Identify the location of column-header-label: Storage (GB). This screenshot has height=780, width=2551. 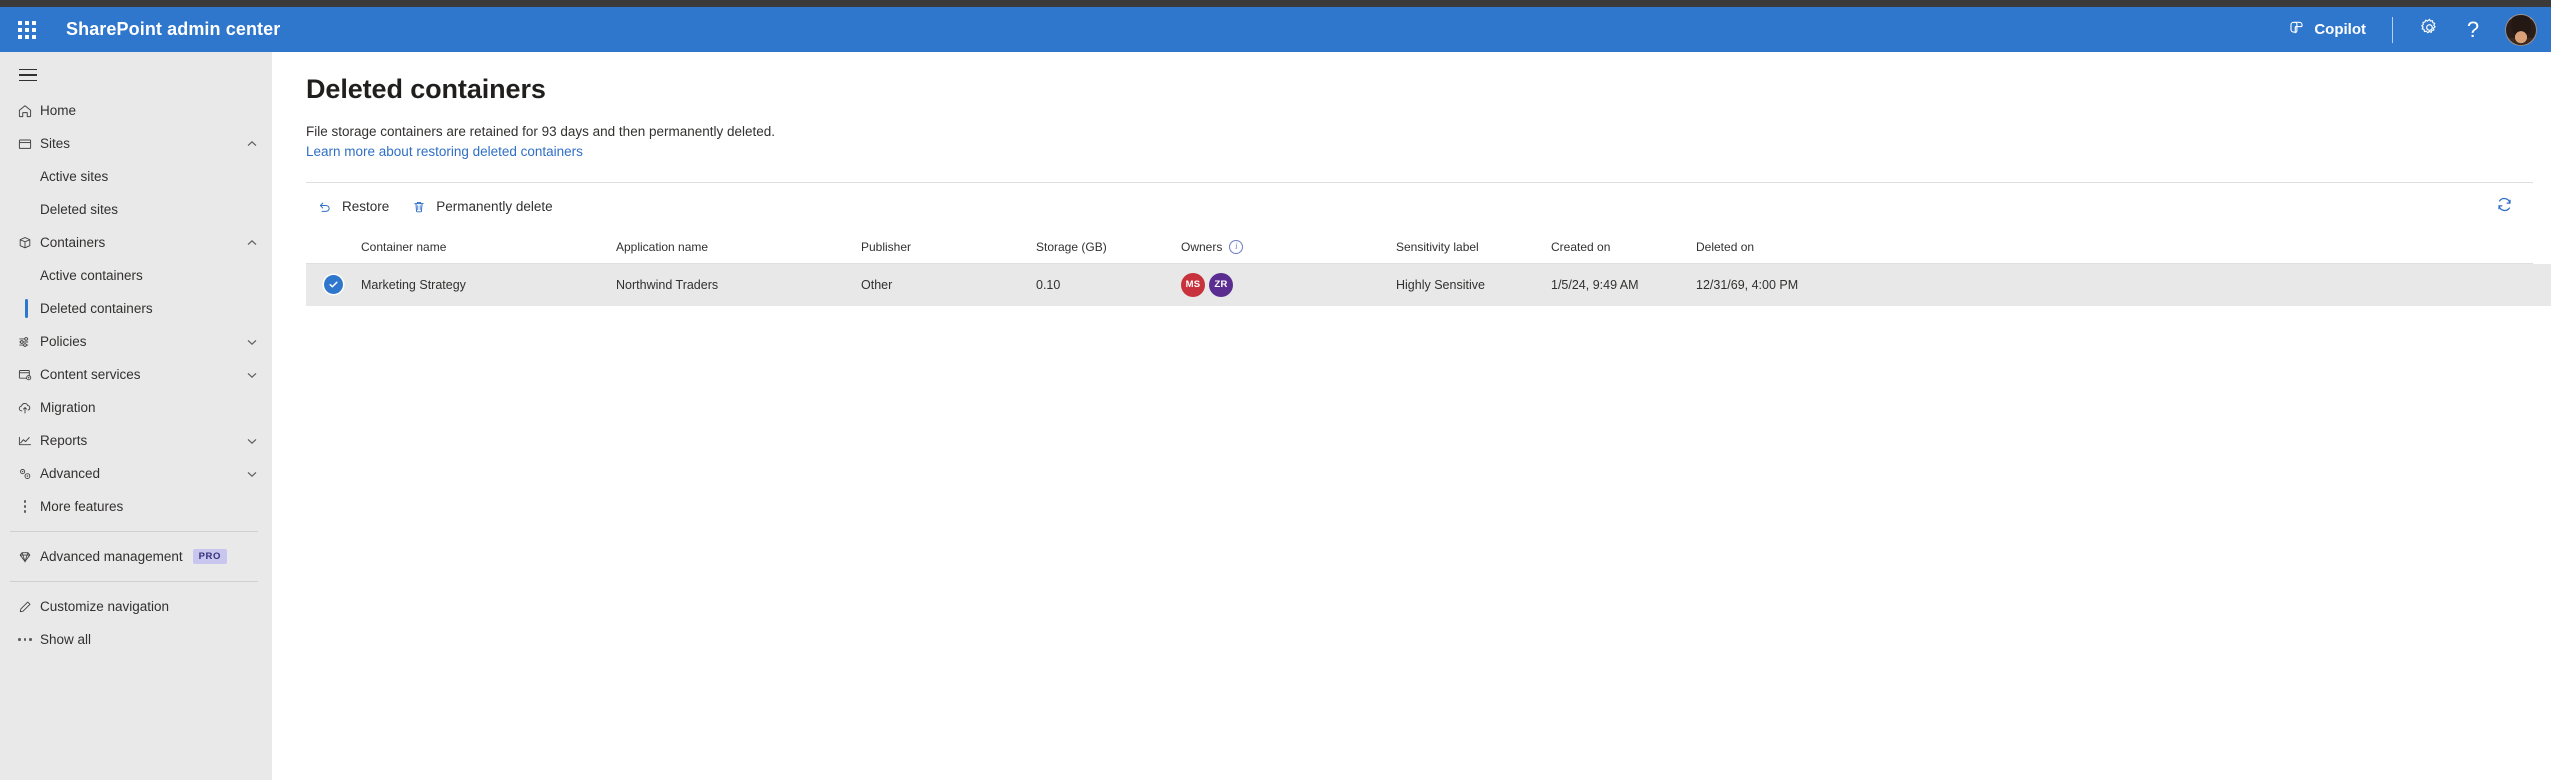
(1071, 246).